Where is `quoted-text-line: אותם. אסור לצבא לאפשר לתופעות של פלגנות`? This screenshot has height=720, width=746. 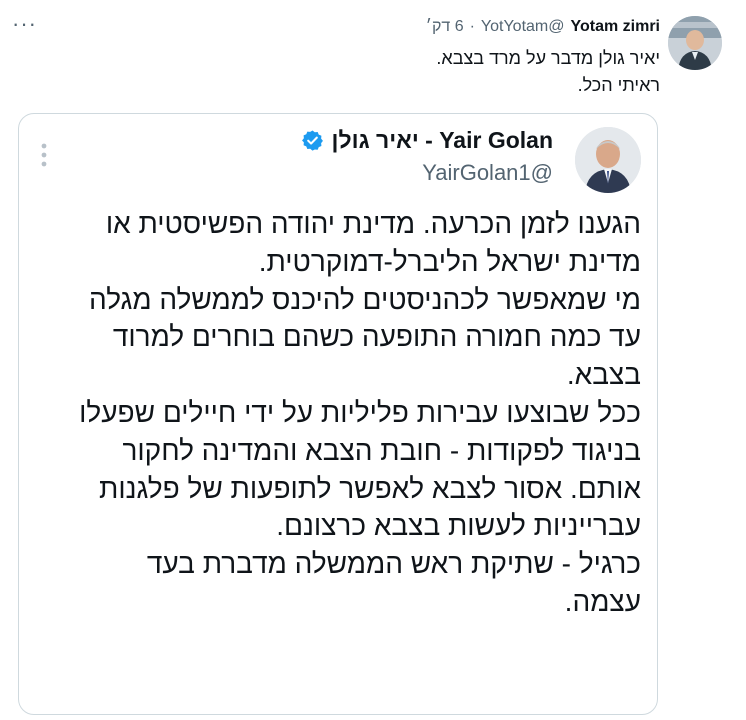 quoted-text-line: אותם. אסור לצבא לאפשר לתופעות של פלגנות is located at coordinates (370, 488).